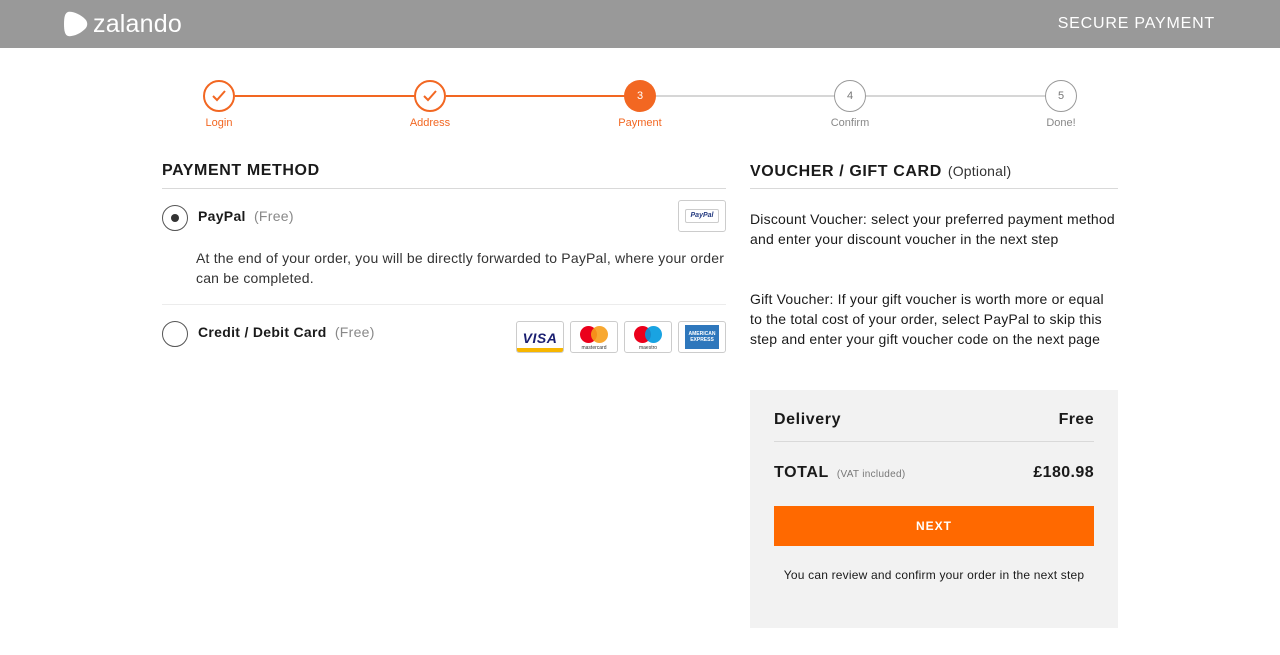 This screenshot has height=655, width=1280. I want to click on step-payment: 3 Payment, so click(640, 104).